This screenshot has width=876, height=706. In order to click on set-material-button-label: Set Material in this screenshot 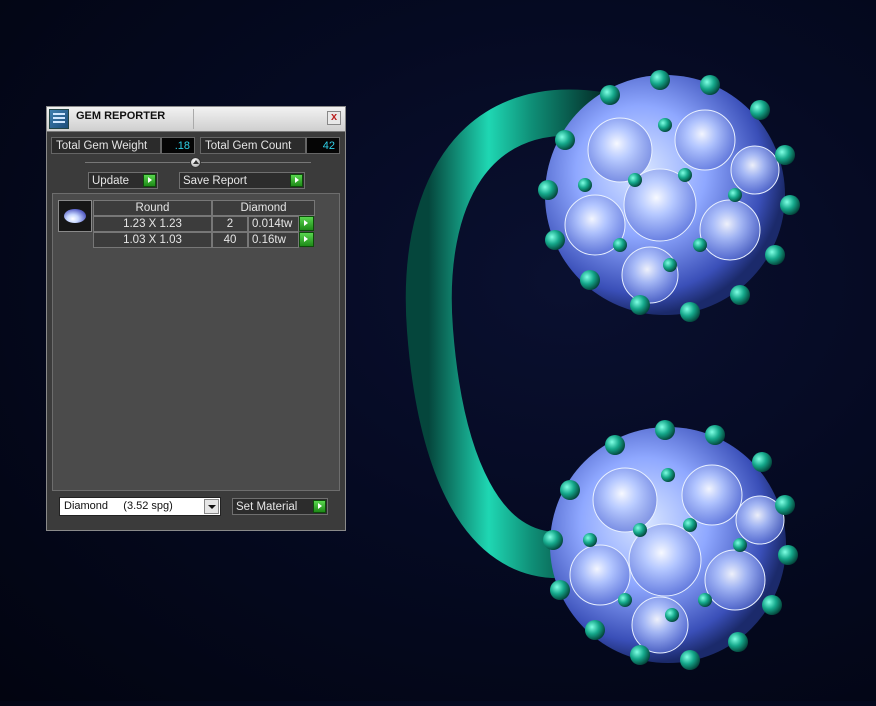, I will do `click(267, 507)`.